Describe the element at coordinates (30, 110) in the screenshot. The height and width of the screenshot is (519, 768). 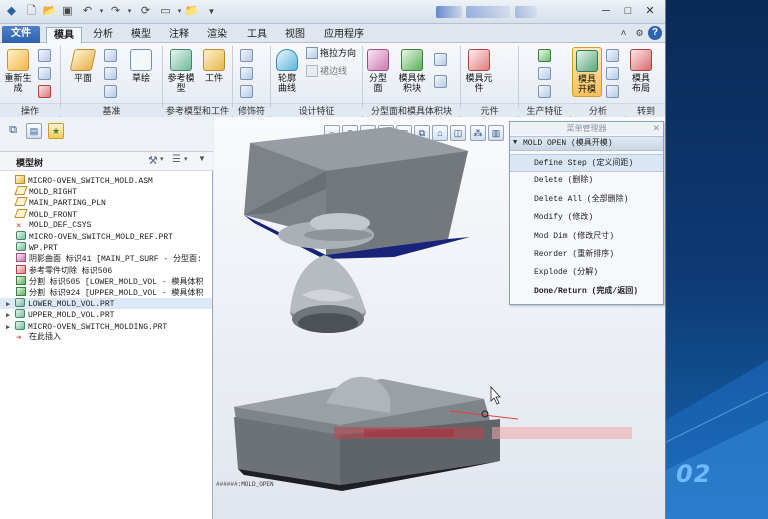
I see `group-operations: 操作` at that location.